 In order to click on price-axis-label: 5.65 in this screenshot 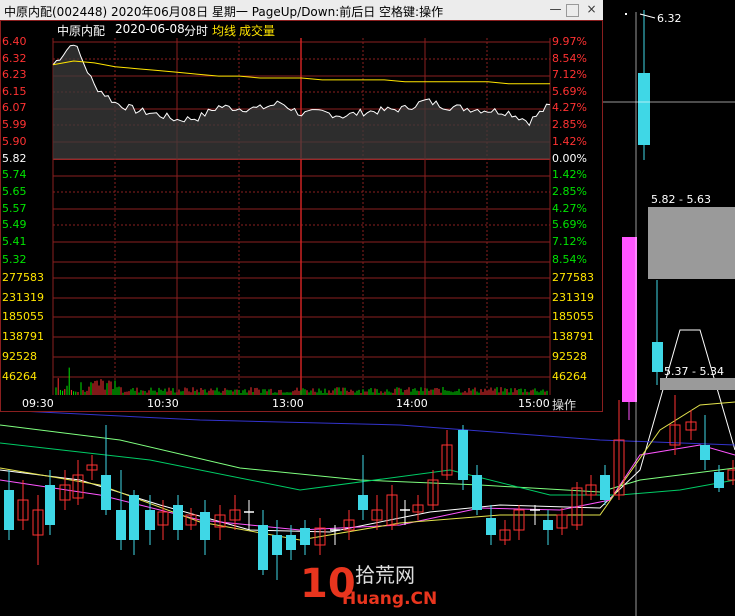, I will do `click(14, 191)`.